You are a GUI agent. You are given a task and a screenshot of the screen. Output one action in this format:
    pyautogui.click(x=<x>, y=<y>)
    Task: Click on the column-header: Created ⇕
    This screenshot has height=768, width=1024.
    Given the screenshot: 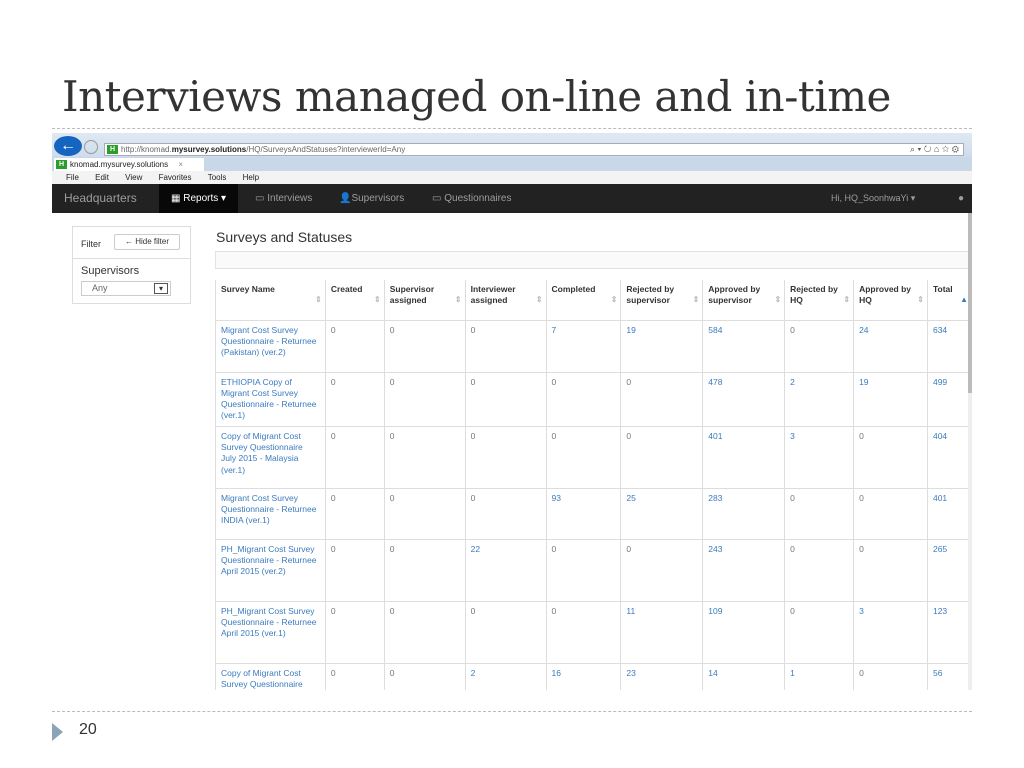 What is the action you would take?
    pyautogui.click(x=354, y=300)
    